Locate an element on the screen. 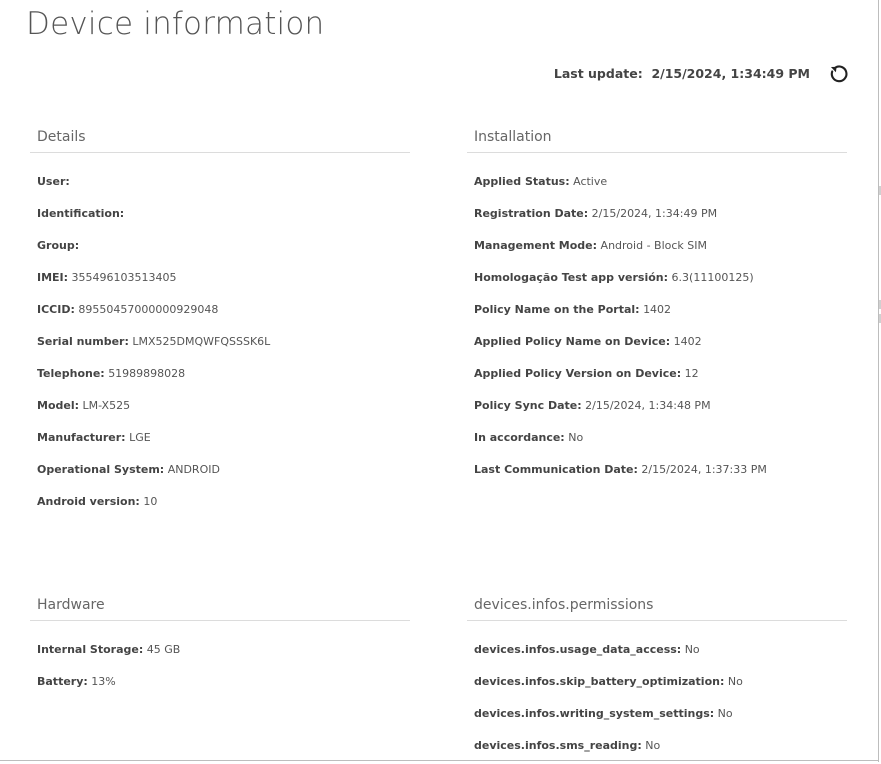 The image size is (881, 764). info-value: Android - Block SIM is located at coordinates (654, 245).